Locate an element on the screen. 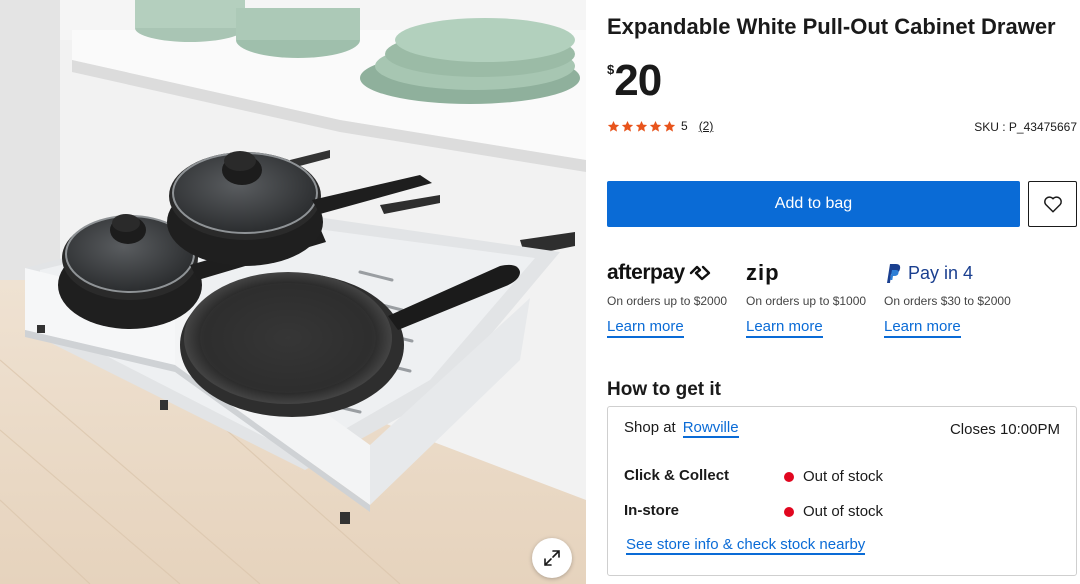 The width and height of the screenshot is (1080, 584). price: $ 20 is located at coordinates (634, 80).